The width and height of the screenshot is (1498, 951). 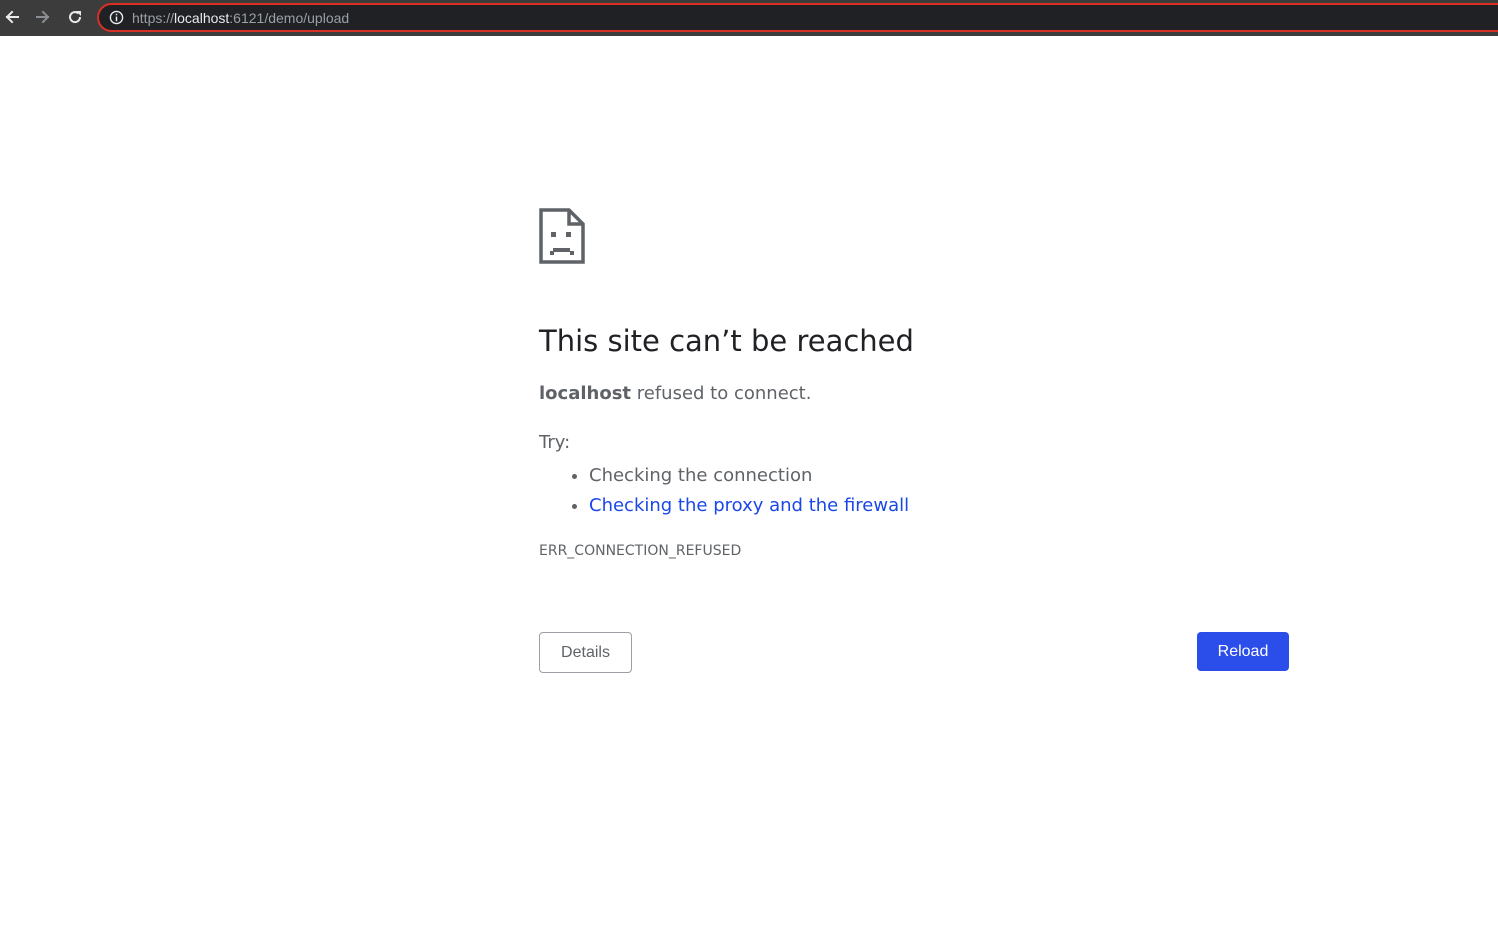 I want to click on reload-page-button, so click(x=75, y=17).